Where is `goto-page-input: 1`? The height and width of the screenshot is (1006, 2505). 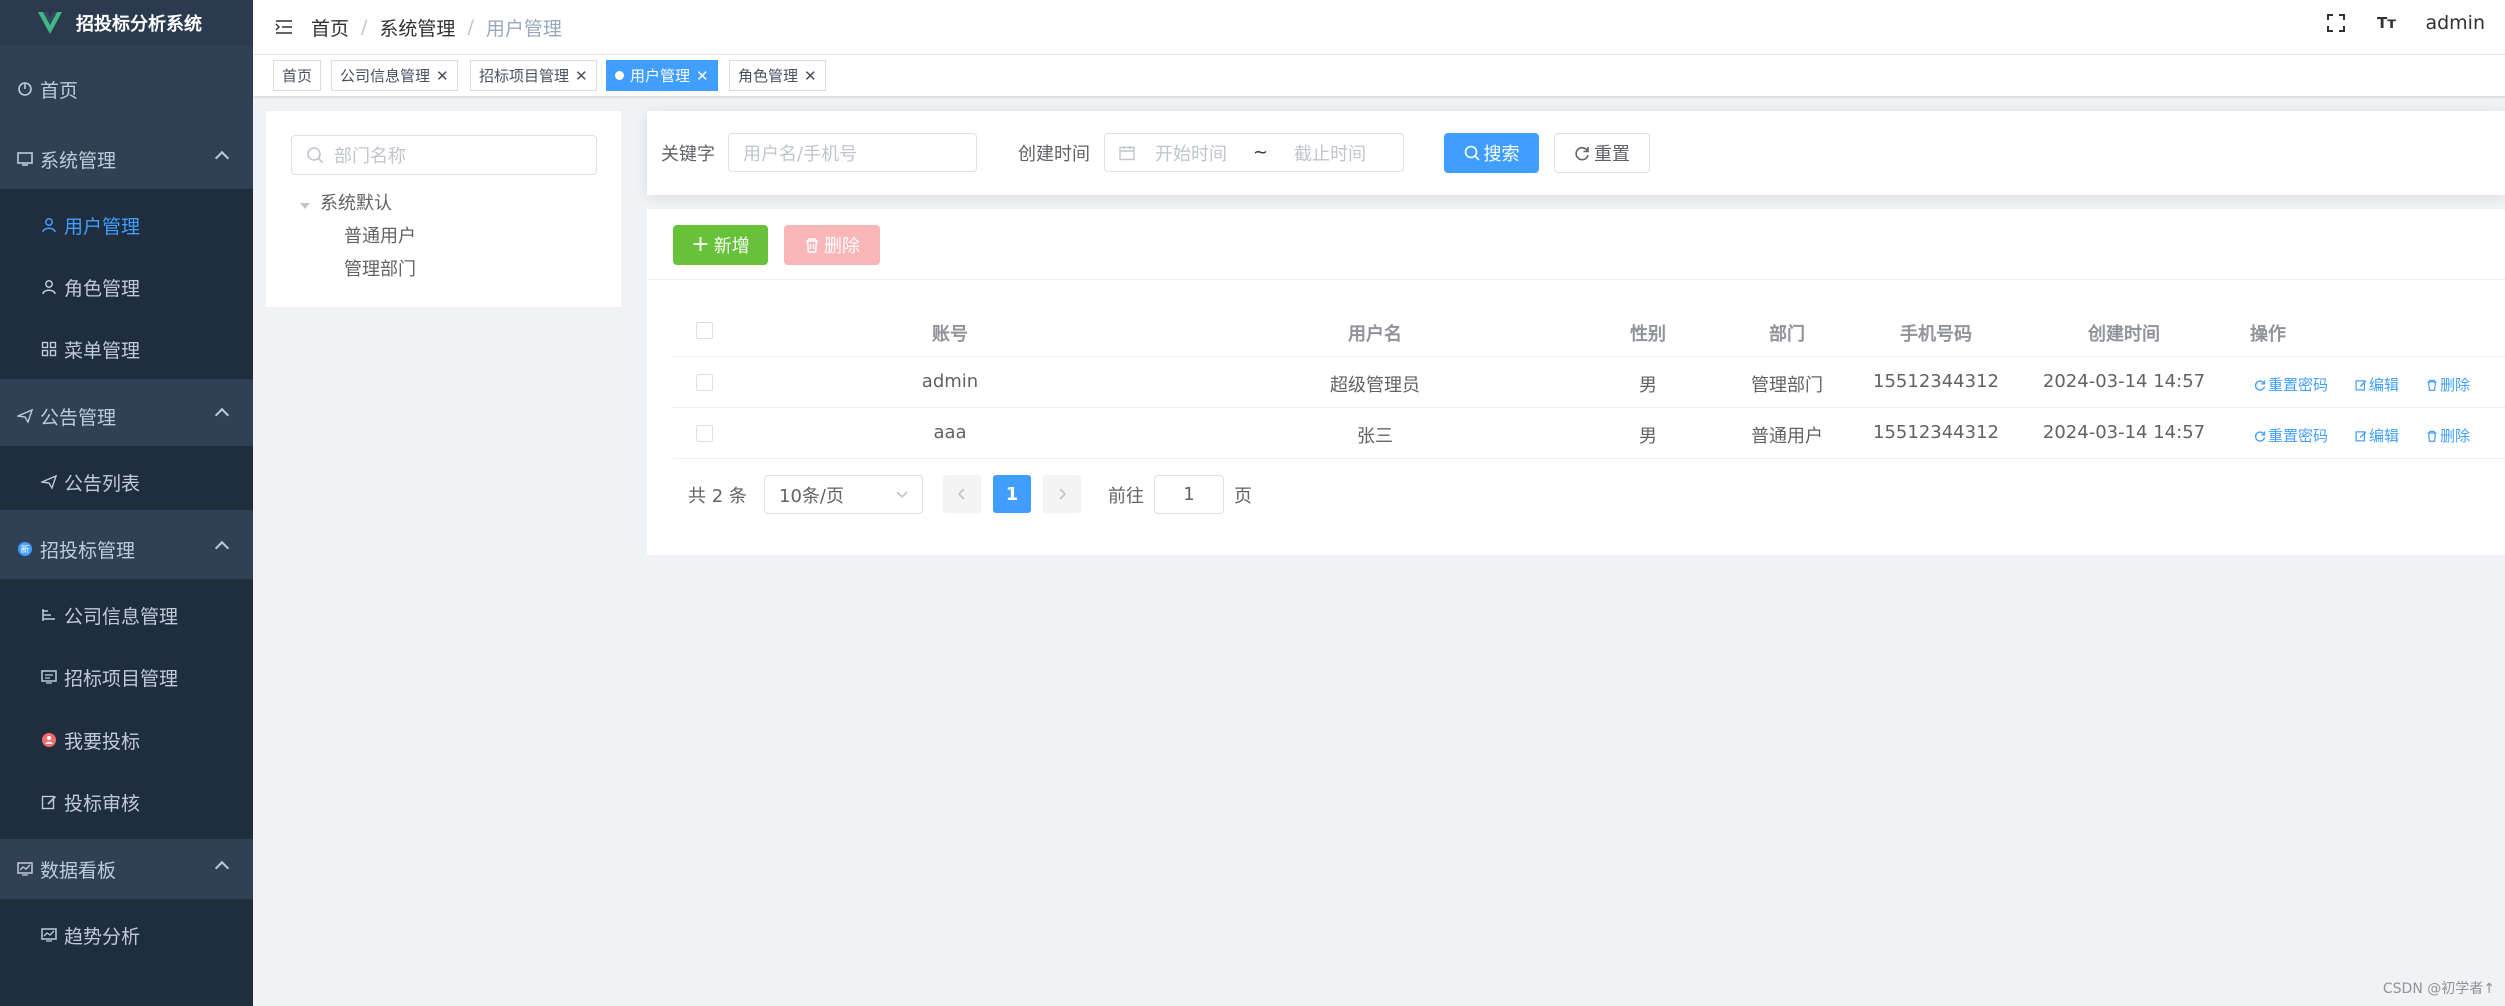
goto-page-input: 1 is located at coordinates (1189, 494).